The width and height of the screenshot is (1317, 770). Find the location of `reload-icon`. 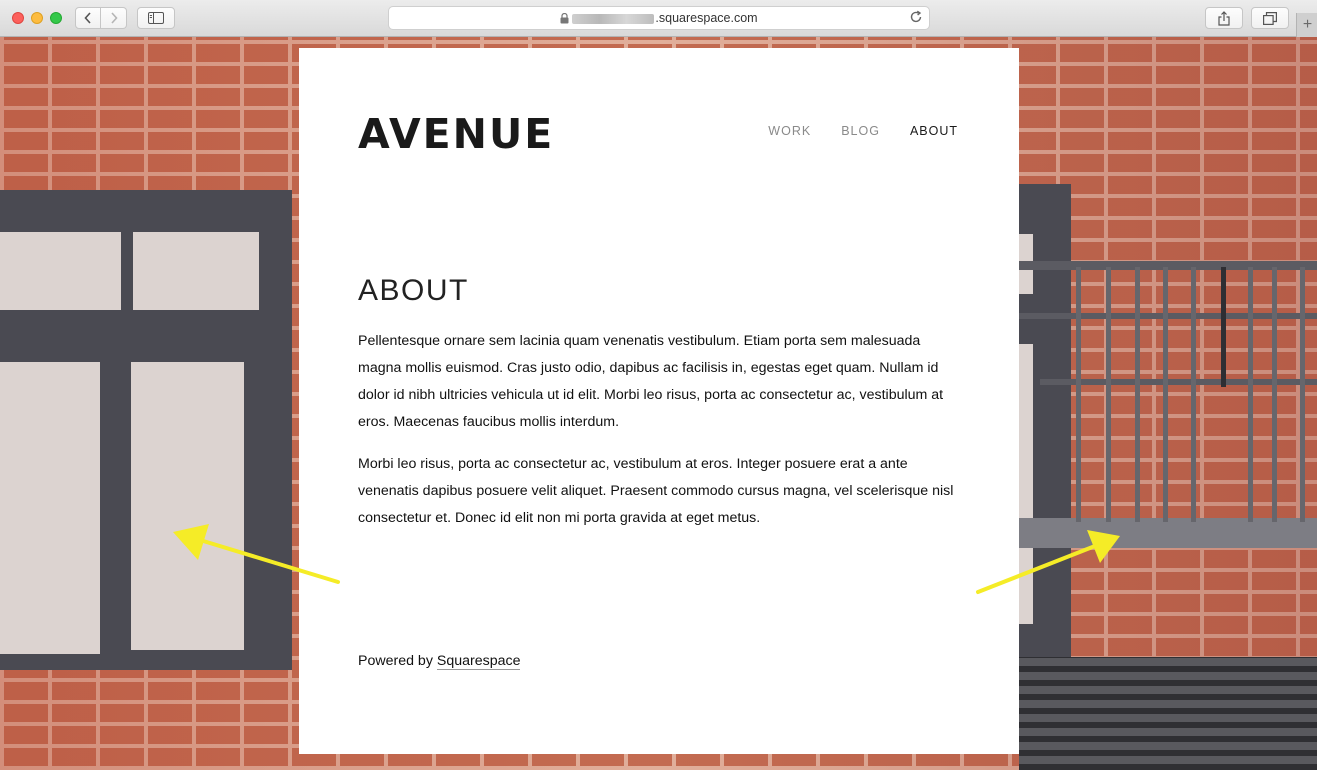

reload-icon is located at coordinates (916, 17).